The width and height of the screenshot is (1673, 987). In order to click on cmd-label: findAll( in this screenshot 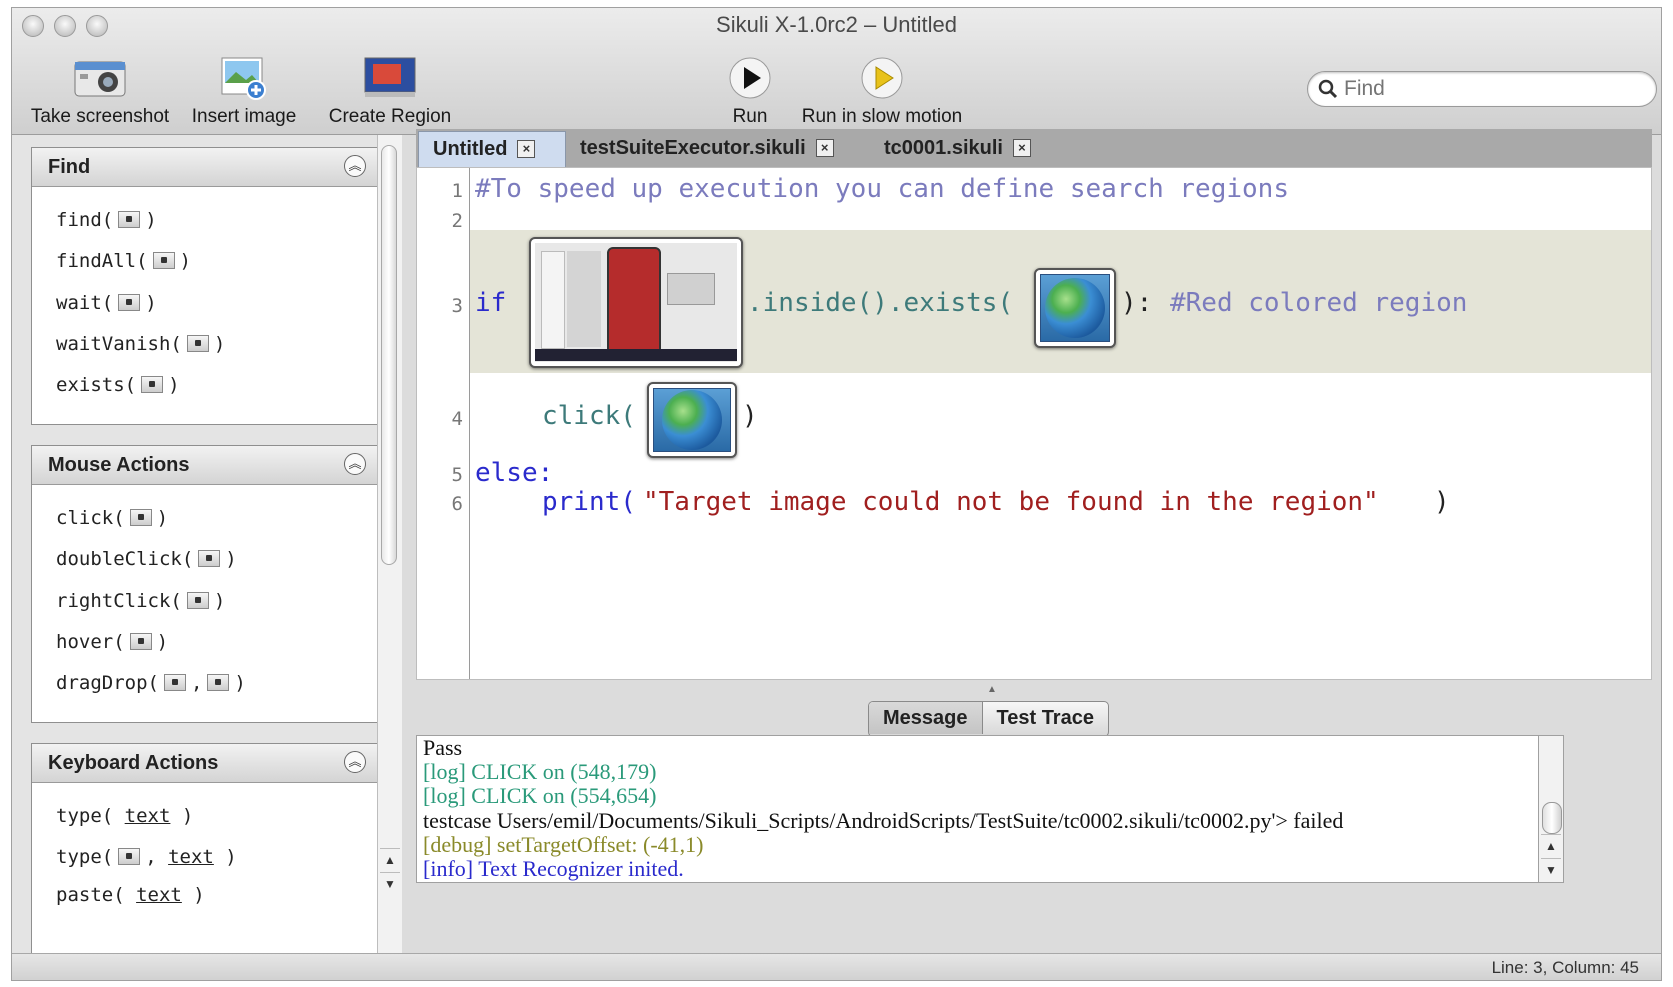, I will do `click(102, 261)`.